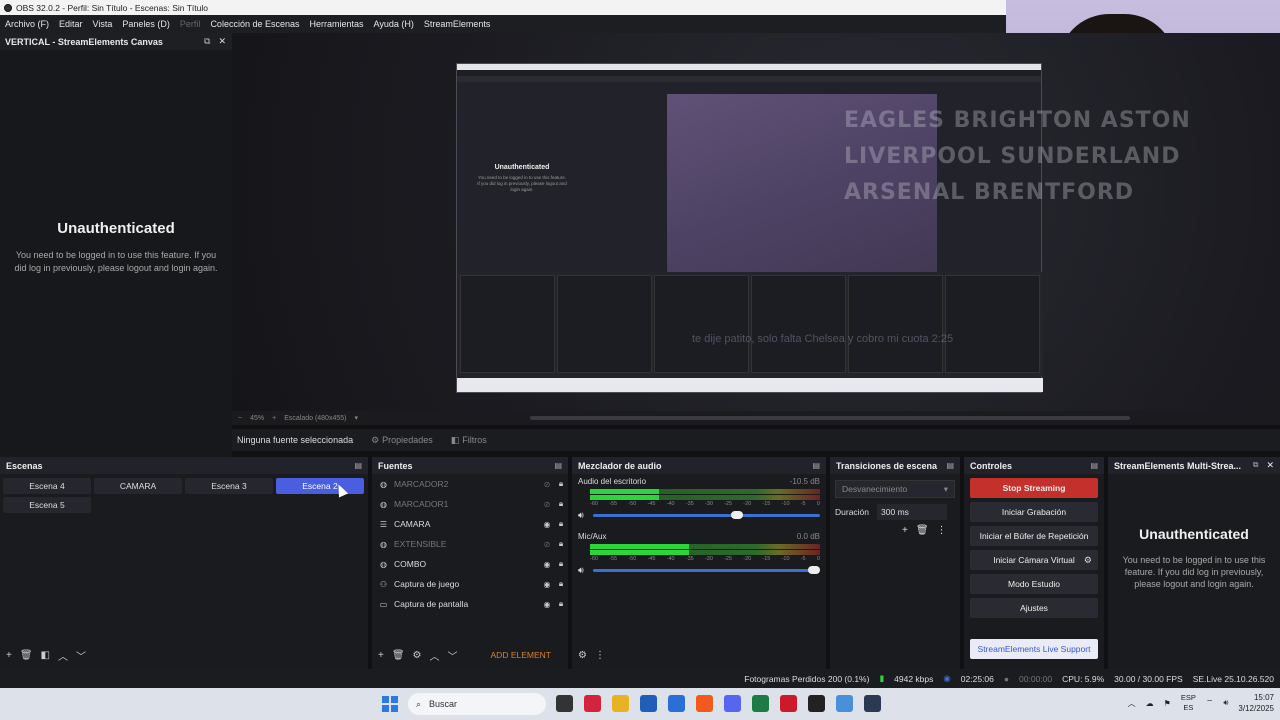 The height and width of the screenshot is (720, 1280). I want to click on folder-icon, so click(620, 703).